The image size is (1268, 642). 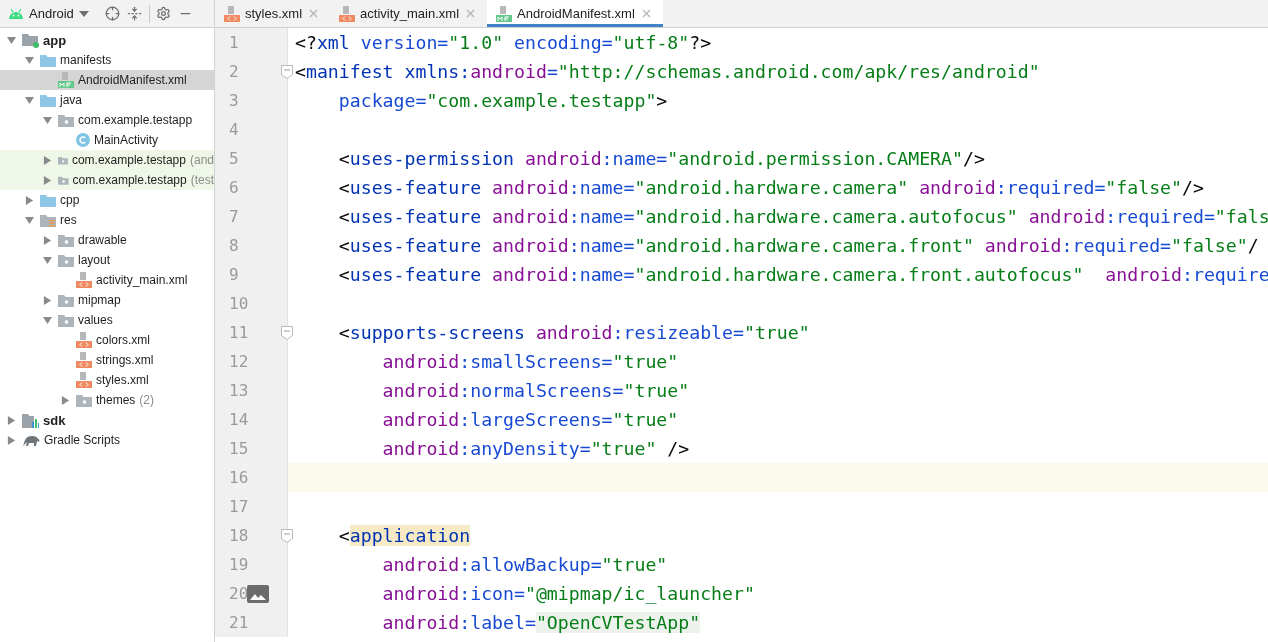 I want to click on code-line: android:anyDensity="true" />, so click(x=535, y=448).